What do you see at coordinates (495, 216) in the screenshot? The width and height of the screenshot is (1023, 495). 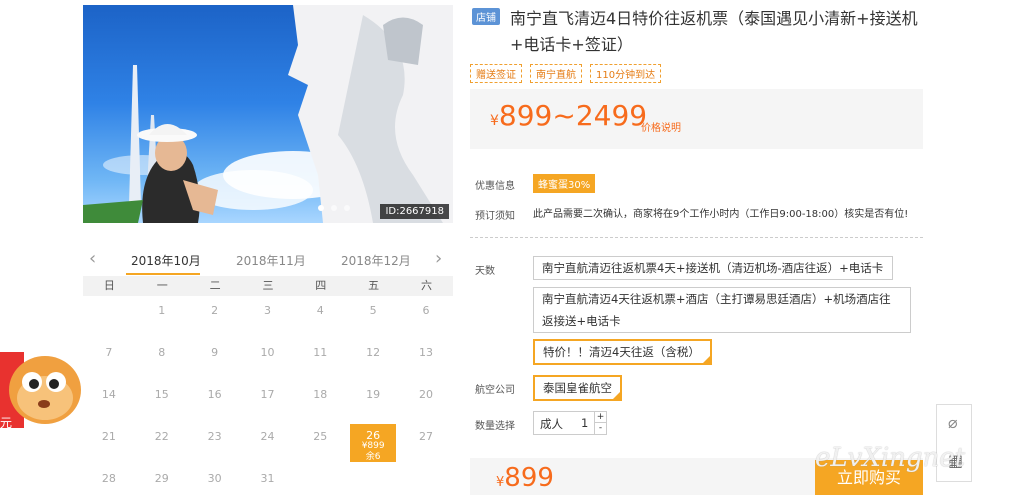 I see `notice-label: 预订须知` at bounding box center [495, 216].